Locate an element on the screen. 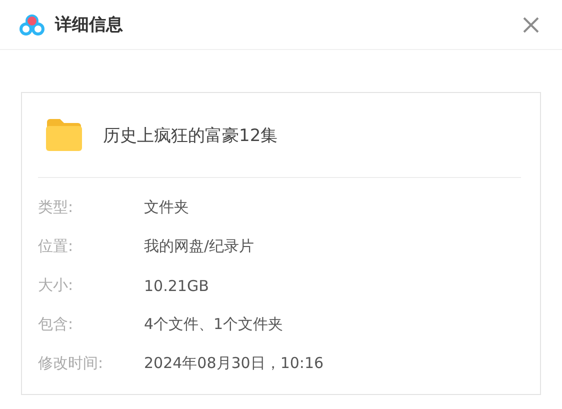  folder-icon is located at coordinates (64, 135).